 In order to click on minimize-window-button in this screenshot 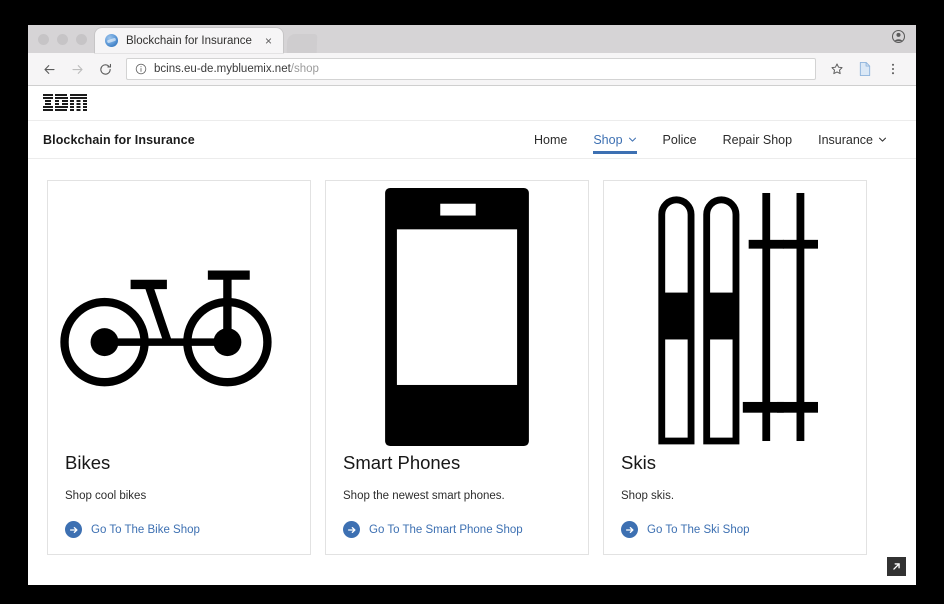, I will do `click(62, 39)`.